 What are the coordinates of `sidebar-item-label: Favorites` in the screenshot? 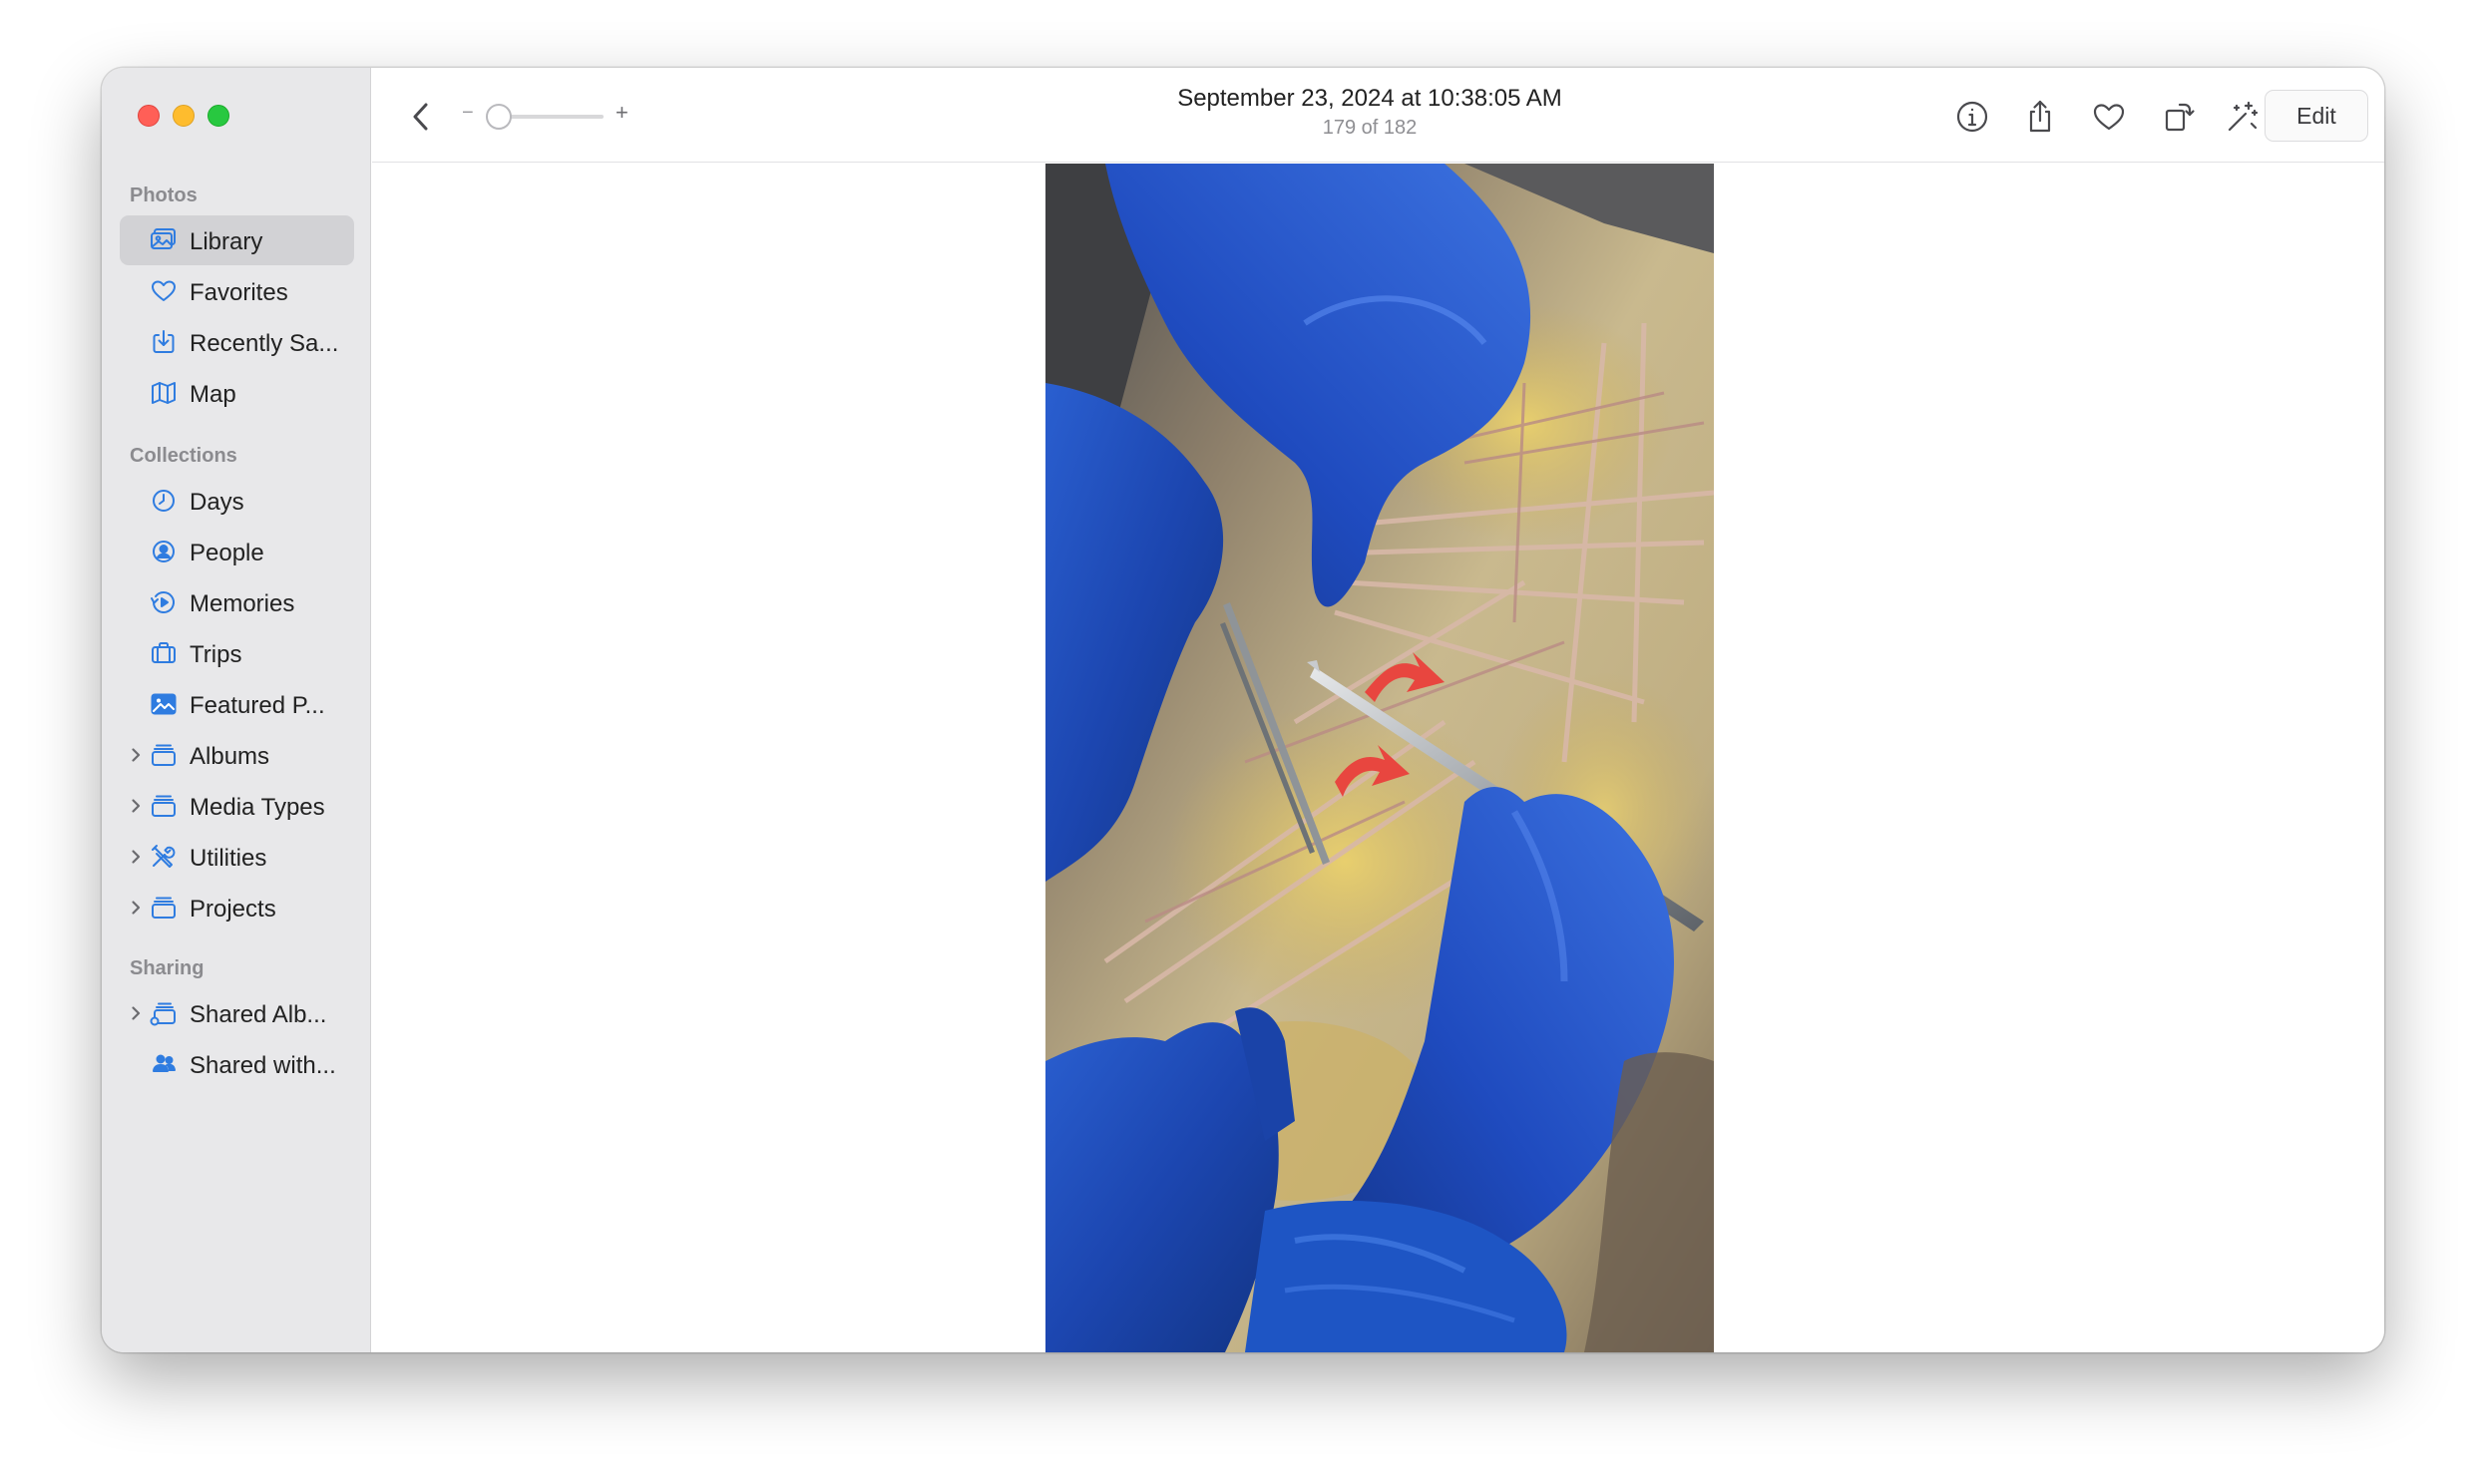 It's located at (239, 292).